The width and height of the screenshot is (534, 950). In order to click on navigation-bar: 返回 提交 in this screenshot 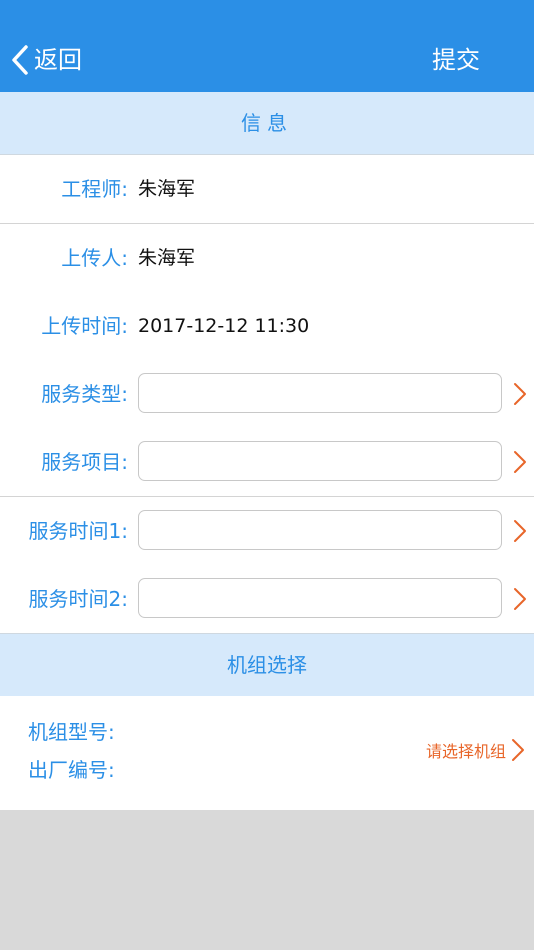, I will do `click(267, 46)`.